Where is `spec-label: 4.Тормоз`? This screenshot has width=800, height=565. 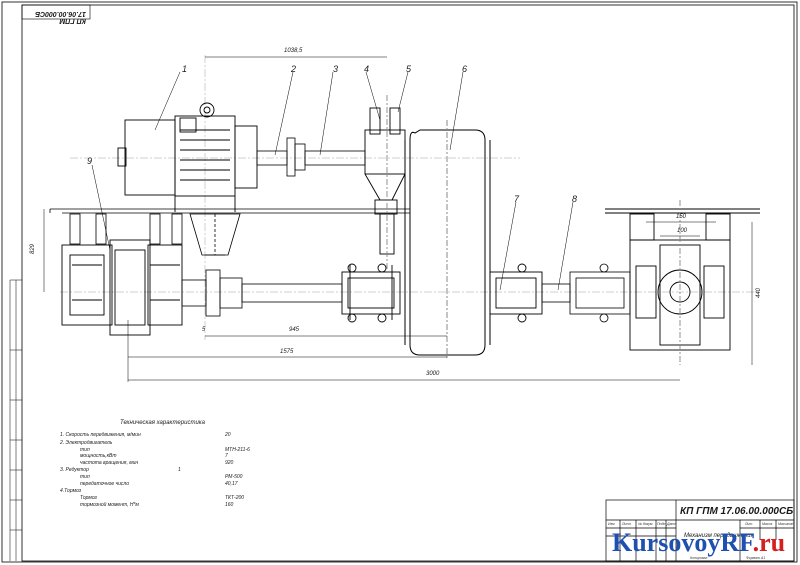 spec-label: 4.Тормоз is located at coordinates (71, 491).